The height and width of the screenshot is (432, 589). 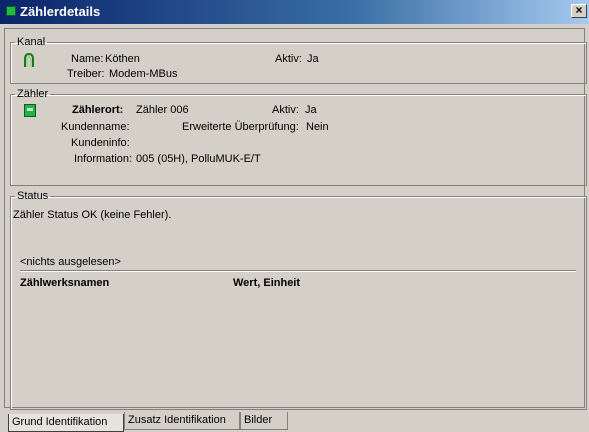 I want to click on title-bar: Zählerdetails ×, so click(x=294, y=12).